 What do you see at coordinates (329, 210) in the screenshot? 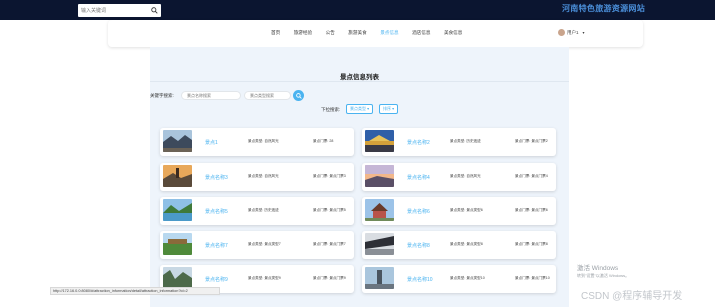
I see `attraction-ticket: 景点门票: 景点门票5` at bounding box center [329, 210].